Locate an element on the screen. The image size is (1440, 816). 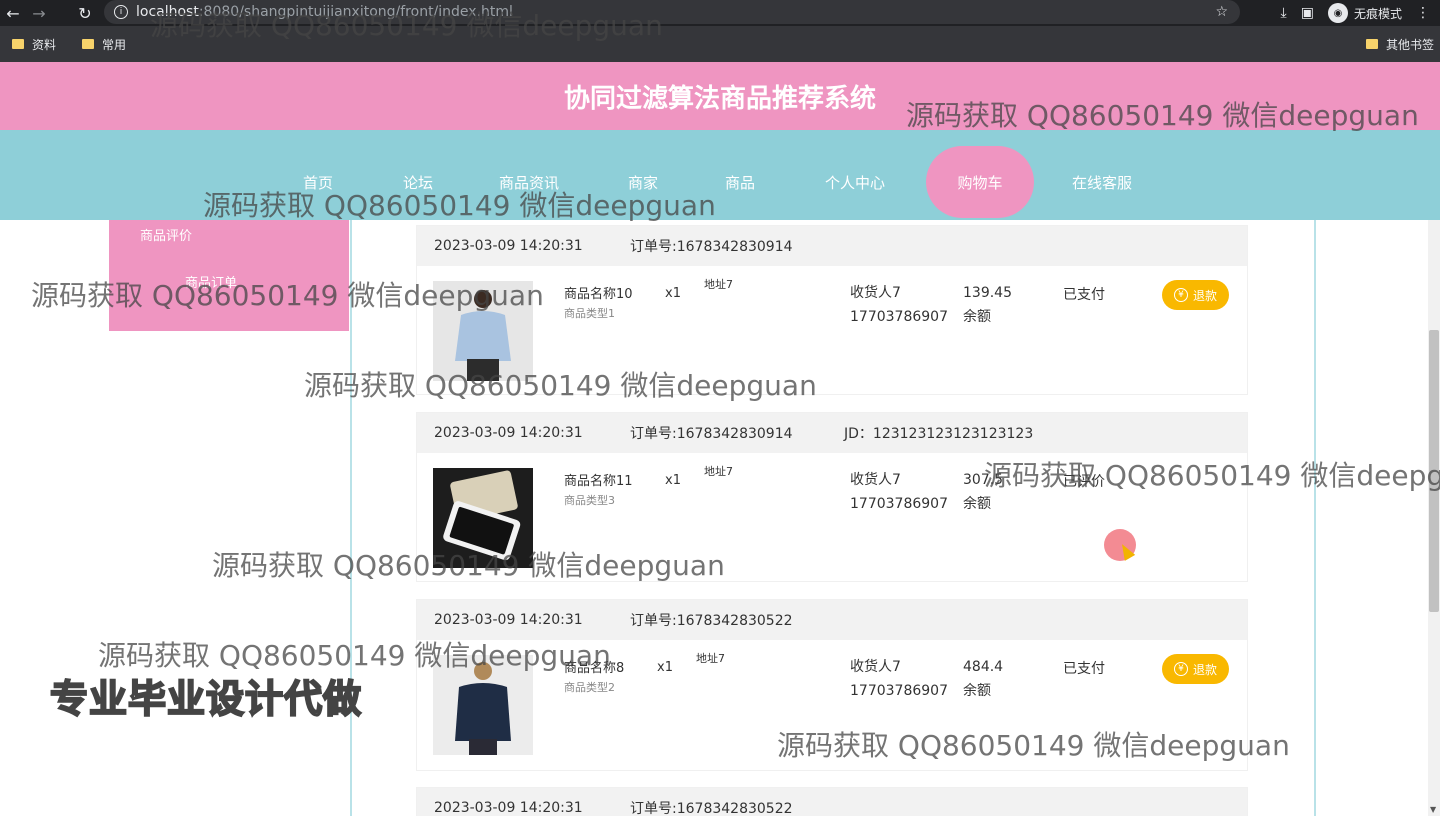
download-icon: ⤓ is located at coordinates (1284, 13).